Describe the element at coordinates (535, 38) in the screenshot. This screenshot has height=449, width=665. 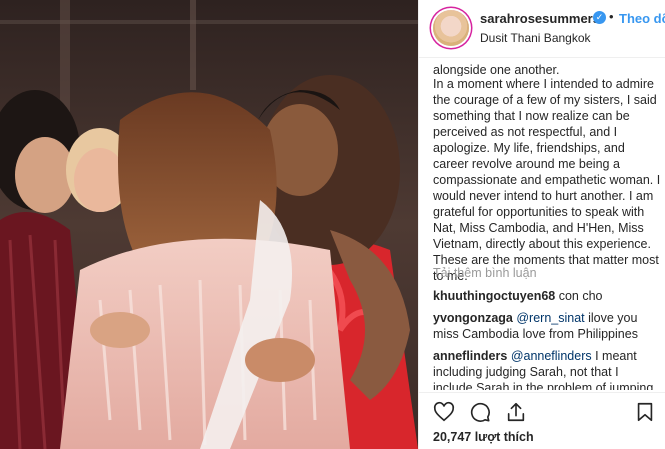
I see `location-link: Dusit Thani Bangkok` at that location.